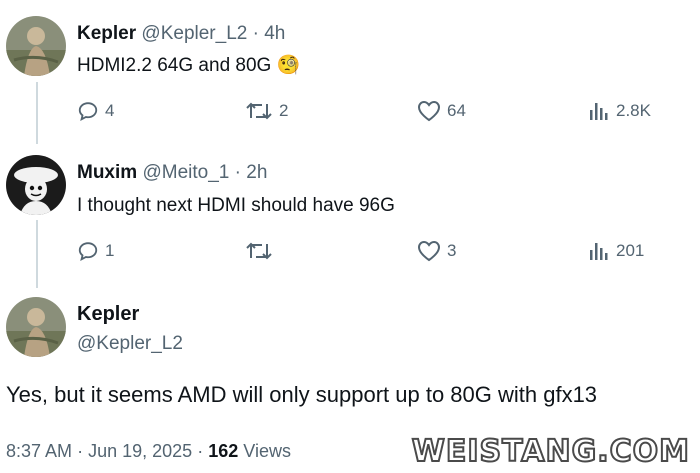 This screenshot has width=700, height=473. What do you see at coordinates (256, 172) in the screenshot?
I see `tweet-time: 2h` at bounding box center [256, 172].